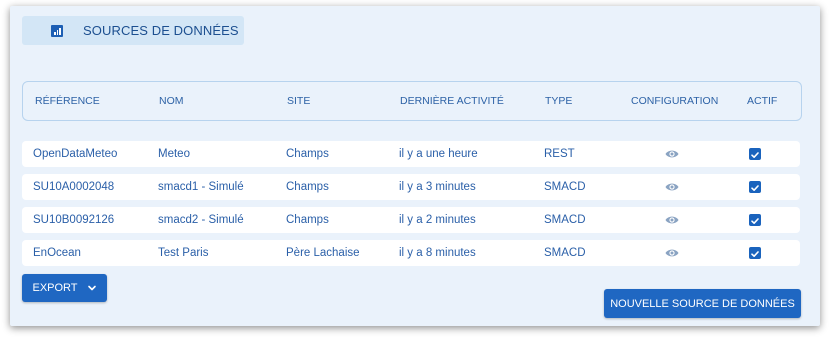 The image size is (830, 348). What do you see at coordinates (67, 101) in the screenshot?
I see `column-header-reference: RÉFÉRENCE` at bounding box center [67, 101].